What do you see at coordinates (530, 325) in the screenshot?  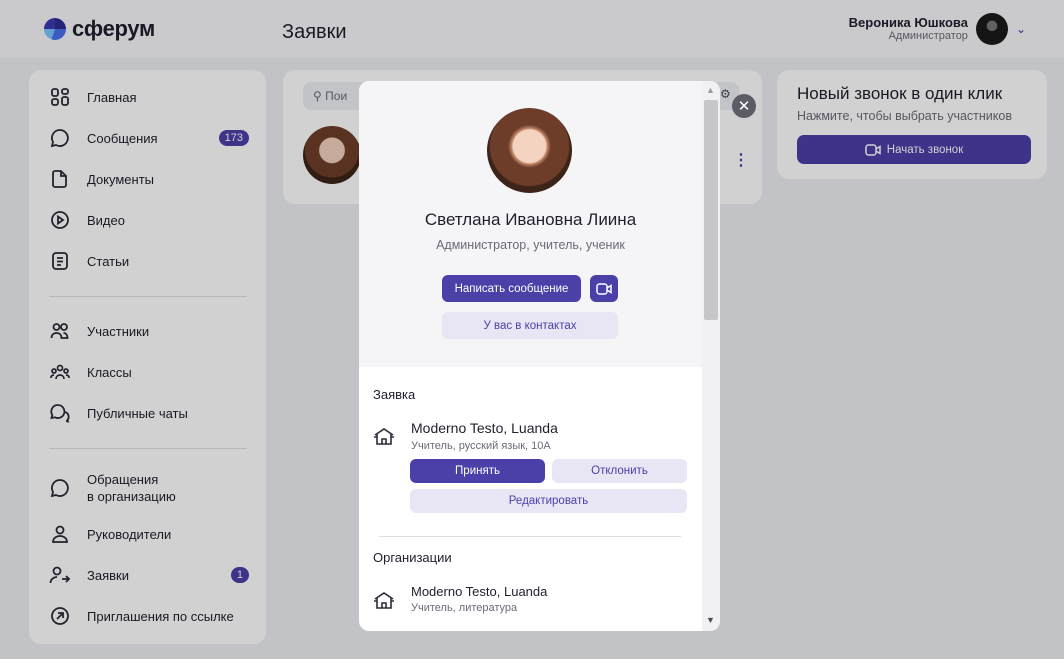 I see `in-contacts-button: У вас в контактах` at bounding box center [530, 325].